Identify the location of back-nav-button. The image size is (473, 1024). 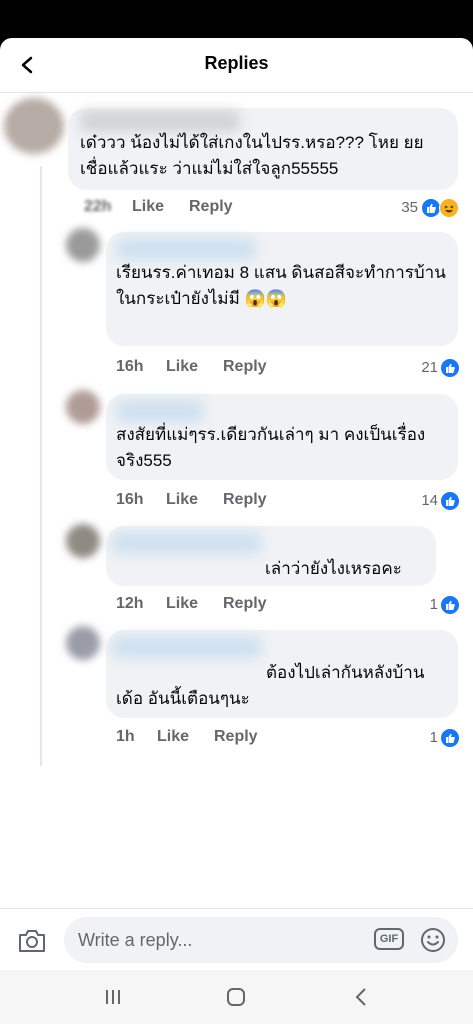
(361, 997).